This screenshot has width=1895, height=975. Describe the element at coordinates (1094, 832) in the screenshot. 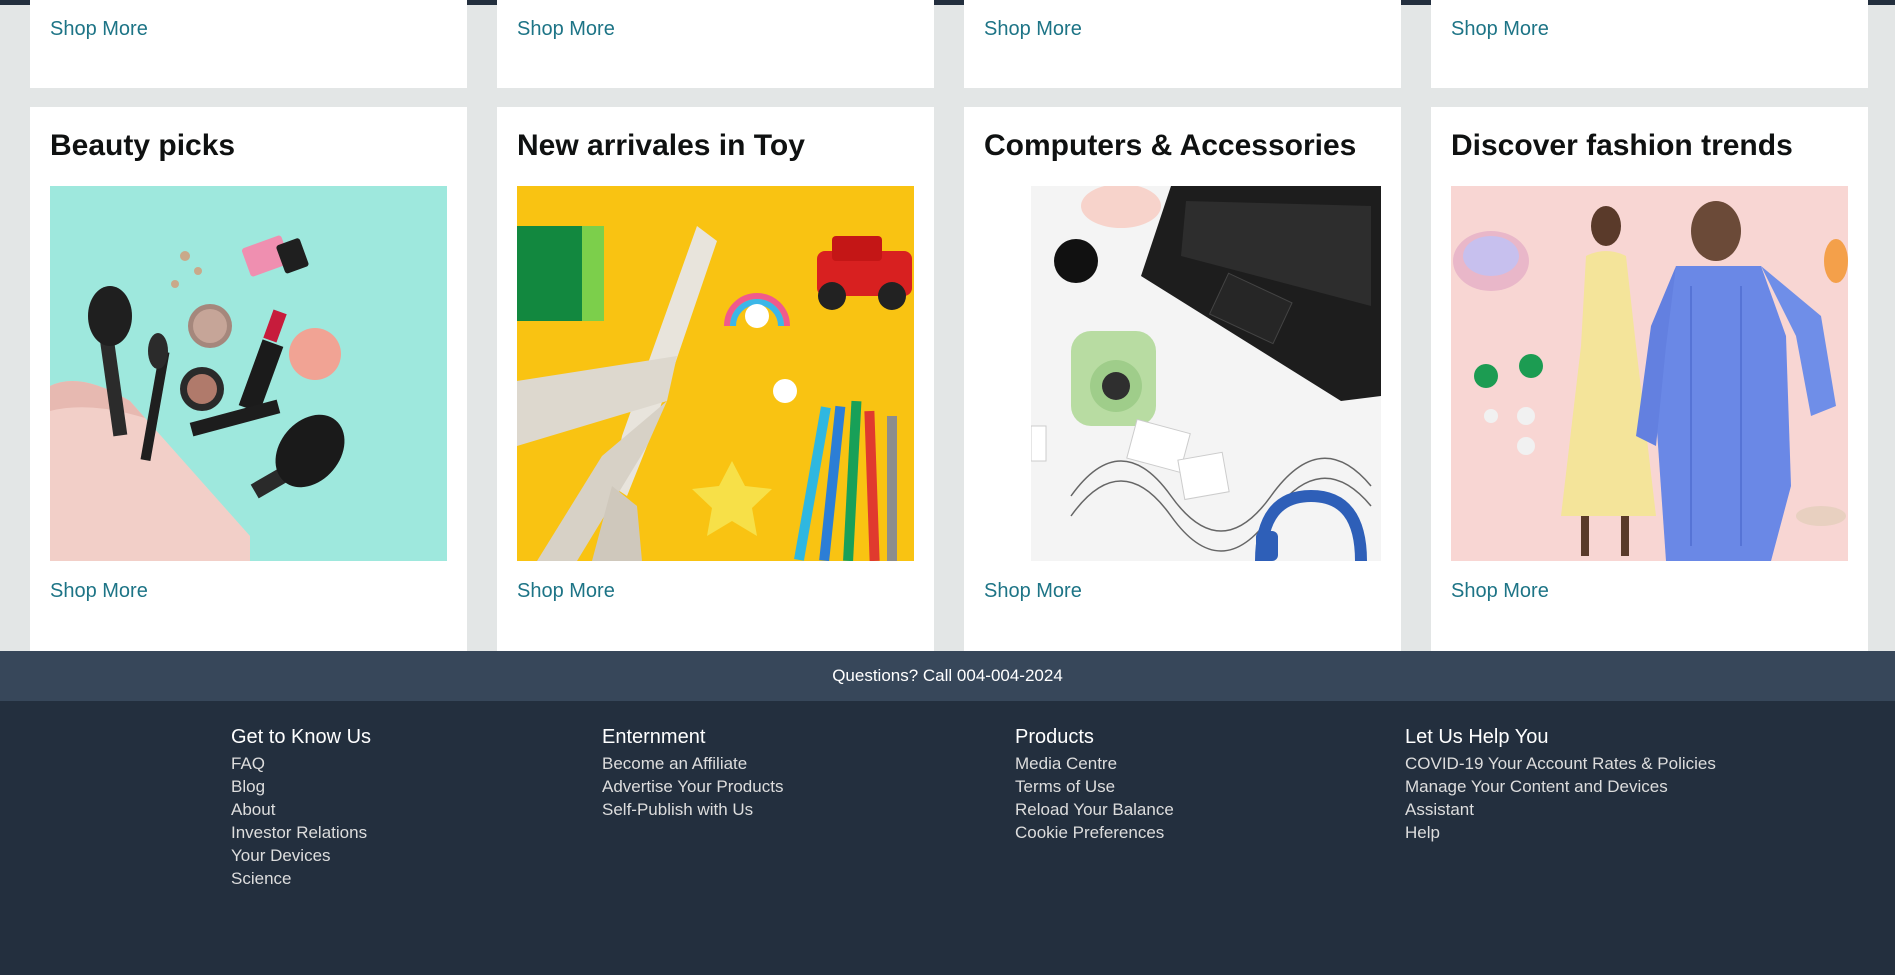

I see `footer-link-cookie-preferences: Cookie Preferences` at that location.